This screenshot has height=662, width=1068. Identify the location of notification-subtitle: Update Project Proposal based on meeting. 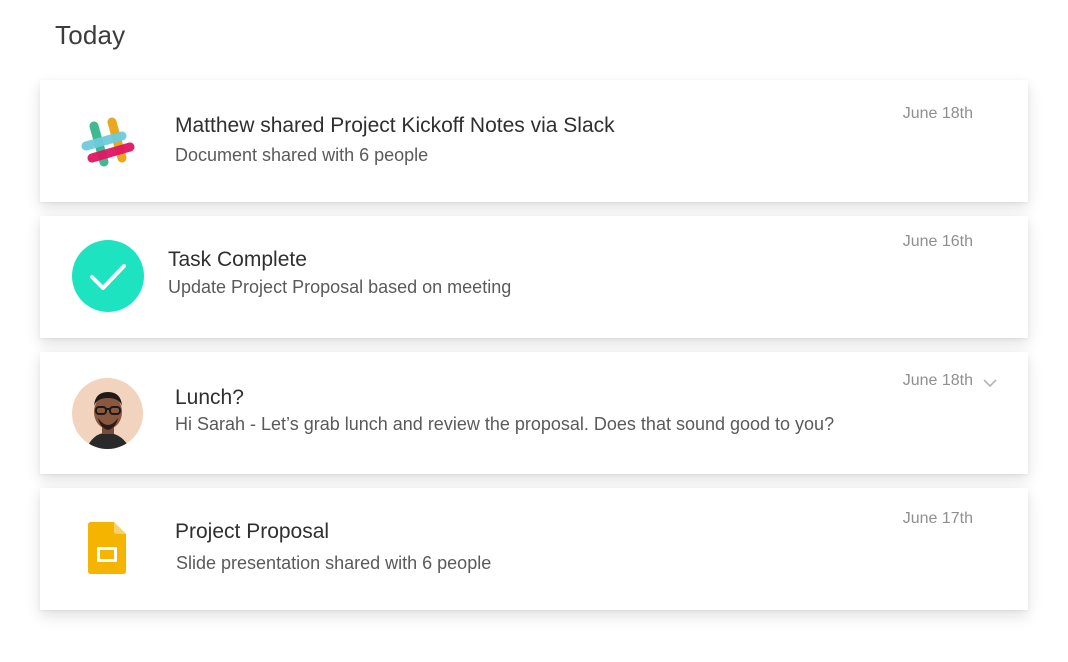
(340, 287).